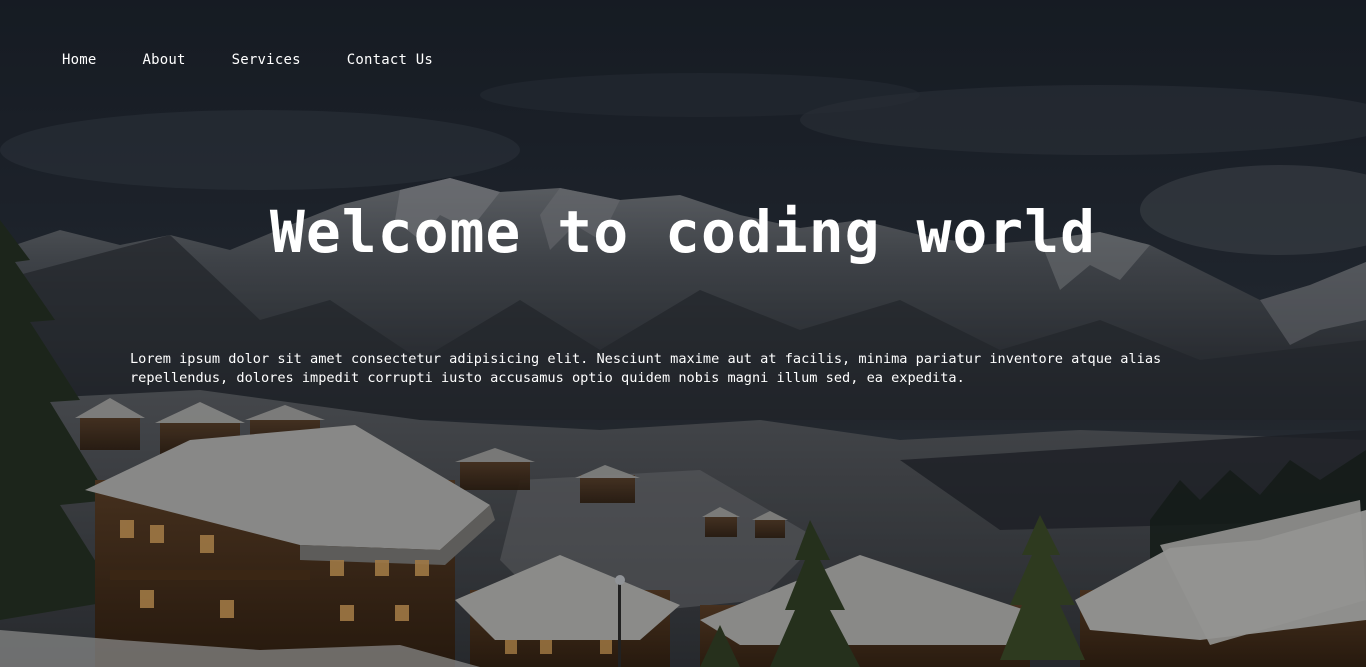 The height and width of the screenshot is (667, 1366). What do you see at coordinates (79, 60) in the screenshot?
I see `nav-link-home: Home` at bounding box center [79, 60].